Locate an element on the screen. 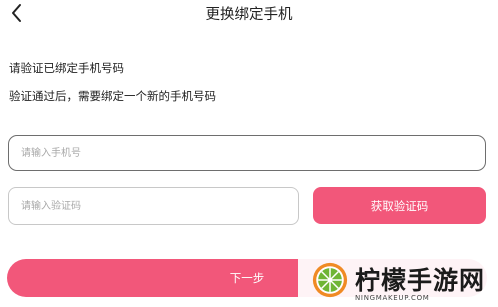  phone-number-input is located at coordinates (247, 153).